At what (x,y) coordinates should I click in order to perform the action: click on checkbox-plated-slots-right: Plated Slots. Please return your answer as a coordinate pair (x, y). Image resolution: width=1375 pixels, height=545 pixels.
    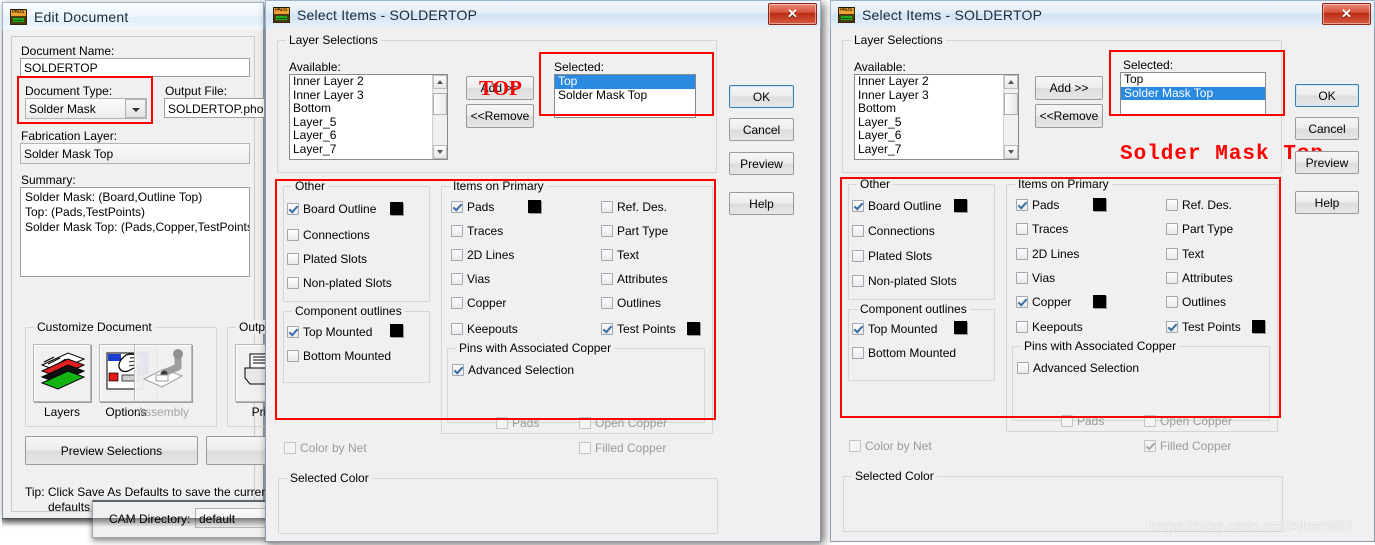
    Looking at the image, I should click on (892, 256).